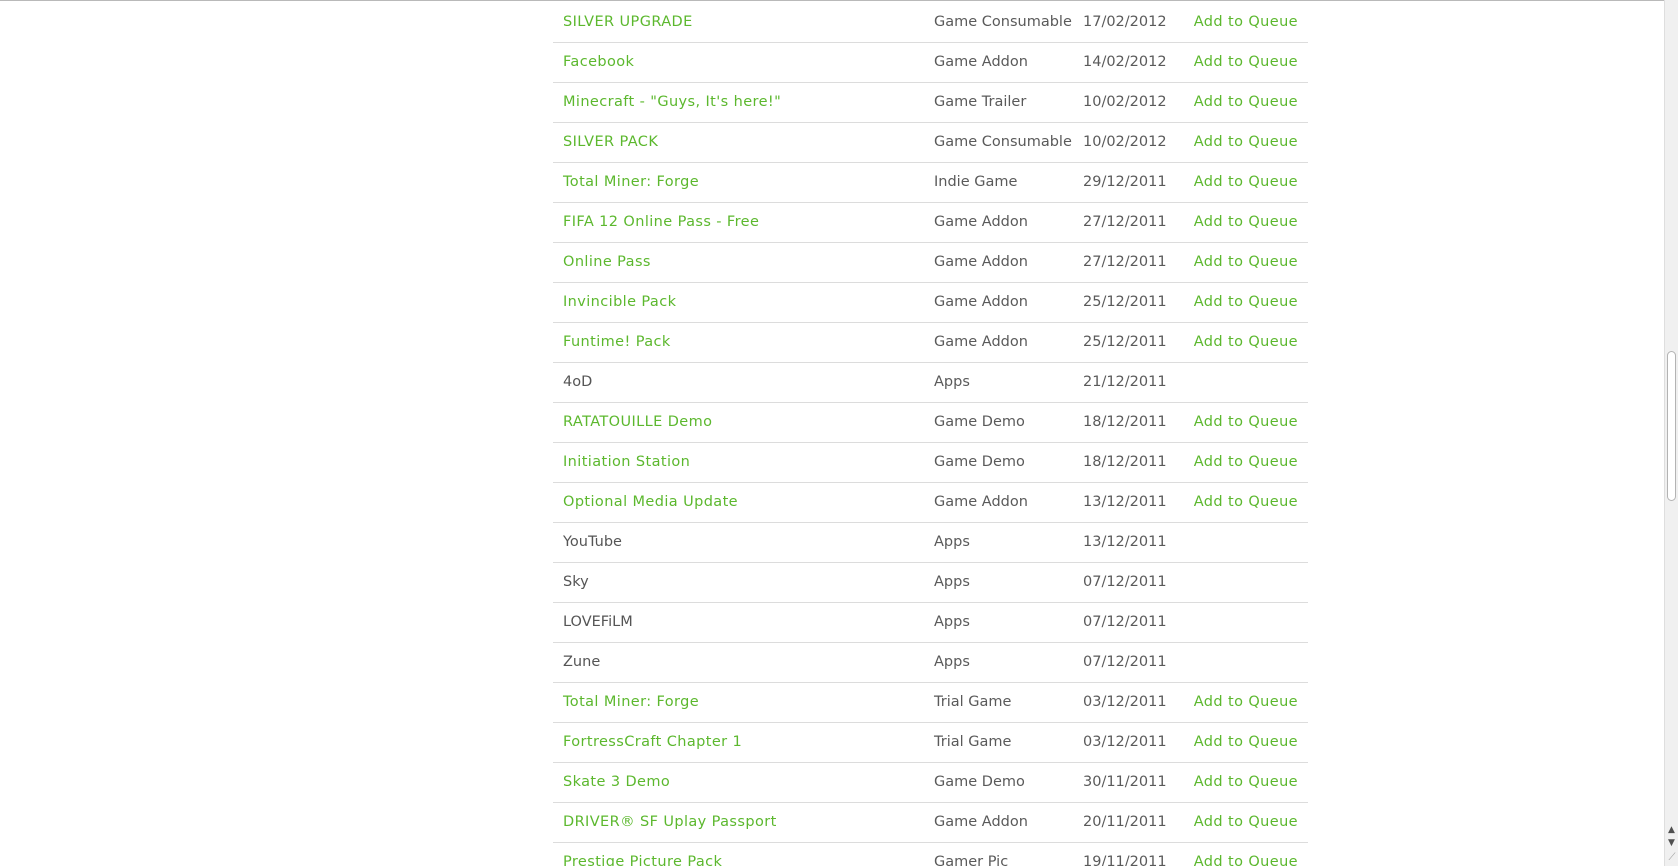 Image resolution: width=1678 pixels, height=866 pixels. What do you see at coordinates (582, 662) in the screenshot?
I see `item-title: Zune` at bounding box center [582, 662].